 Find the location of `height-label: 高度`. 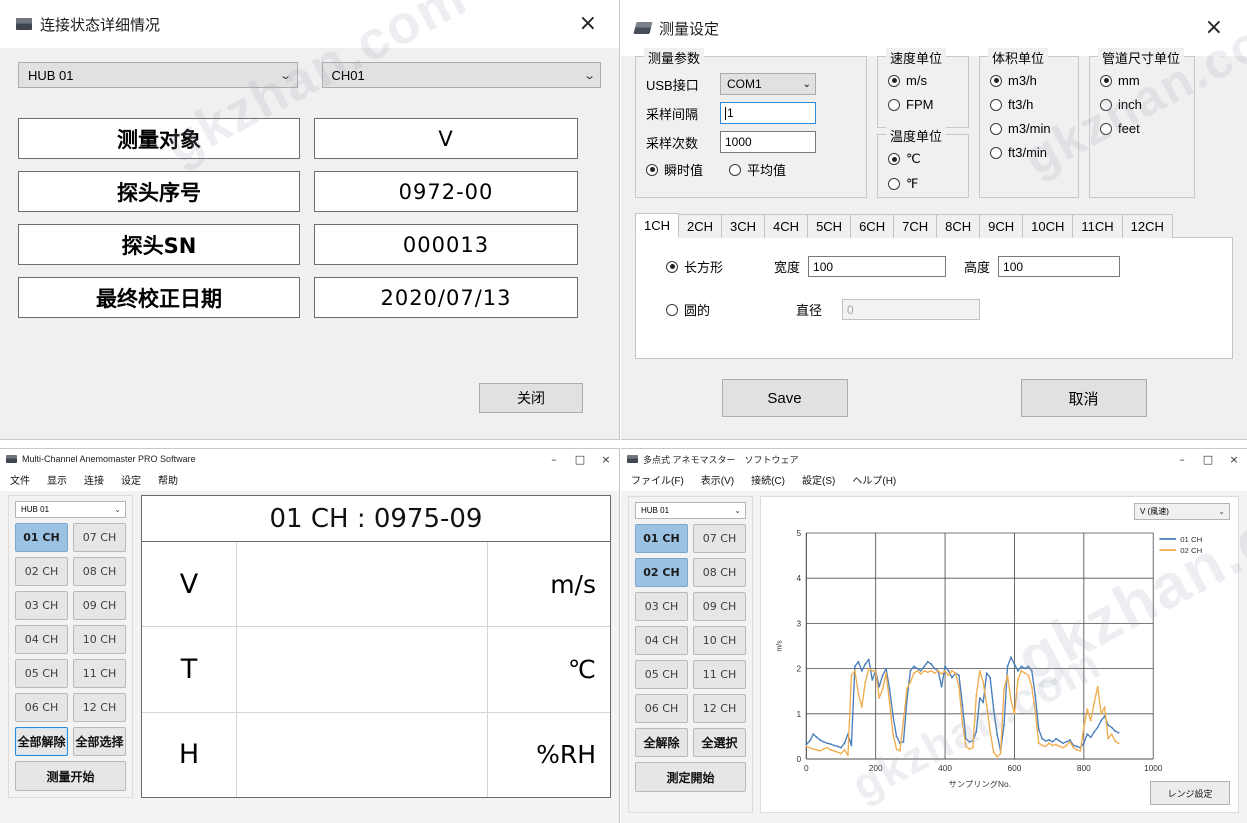

height-label: 高度 is located at coordinates (977, 267).